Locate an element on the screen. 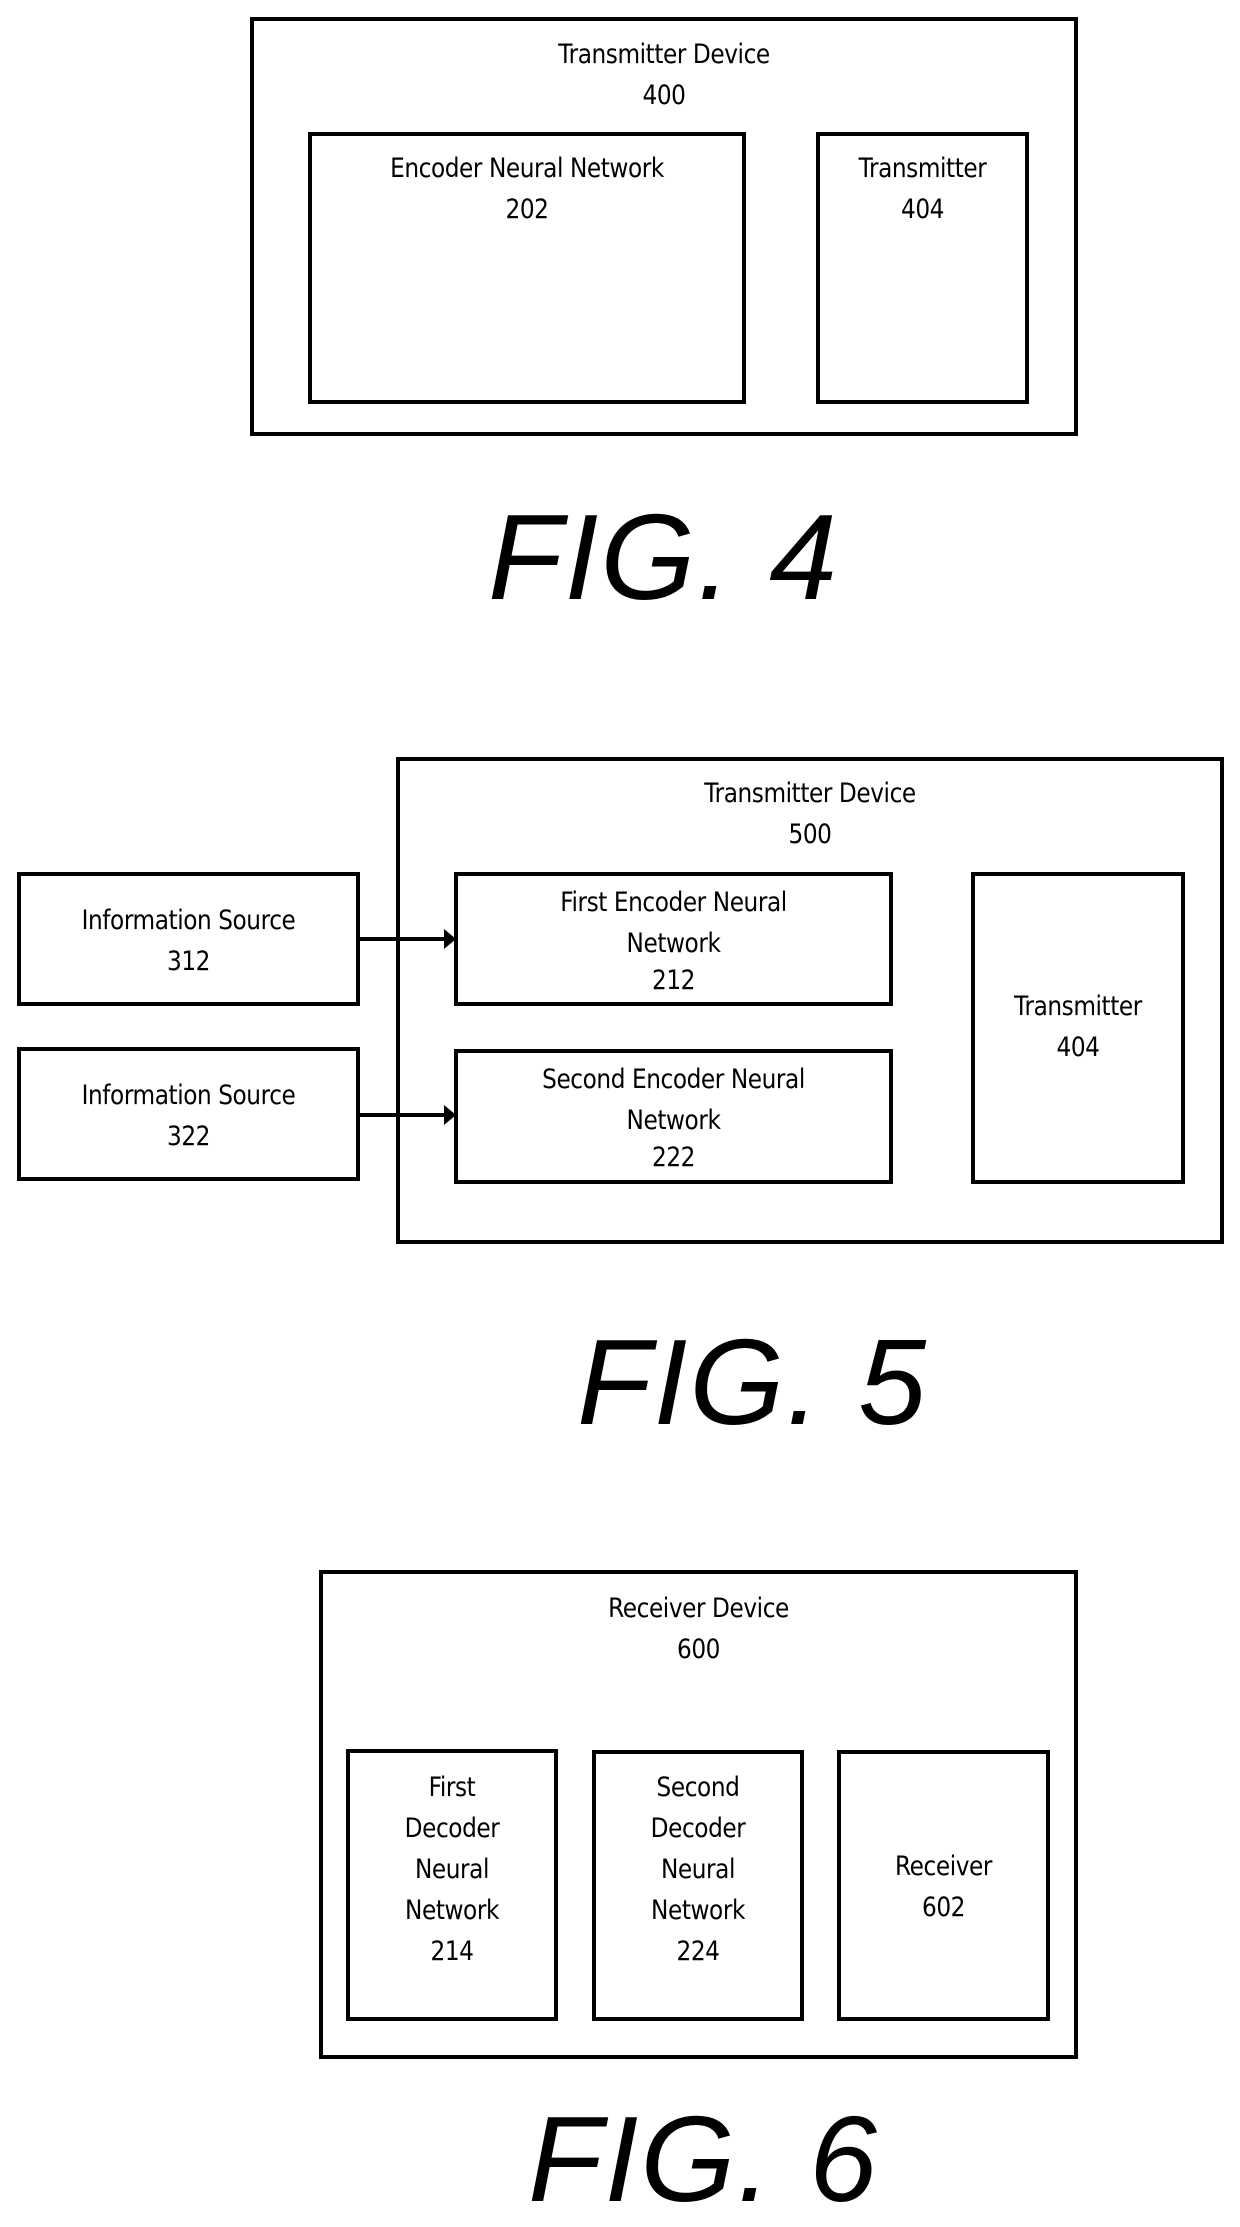 The width and height of the screenshot is (1240, 2227). block-title: Encoder Neural Network is located at coordinates (527, 168).